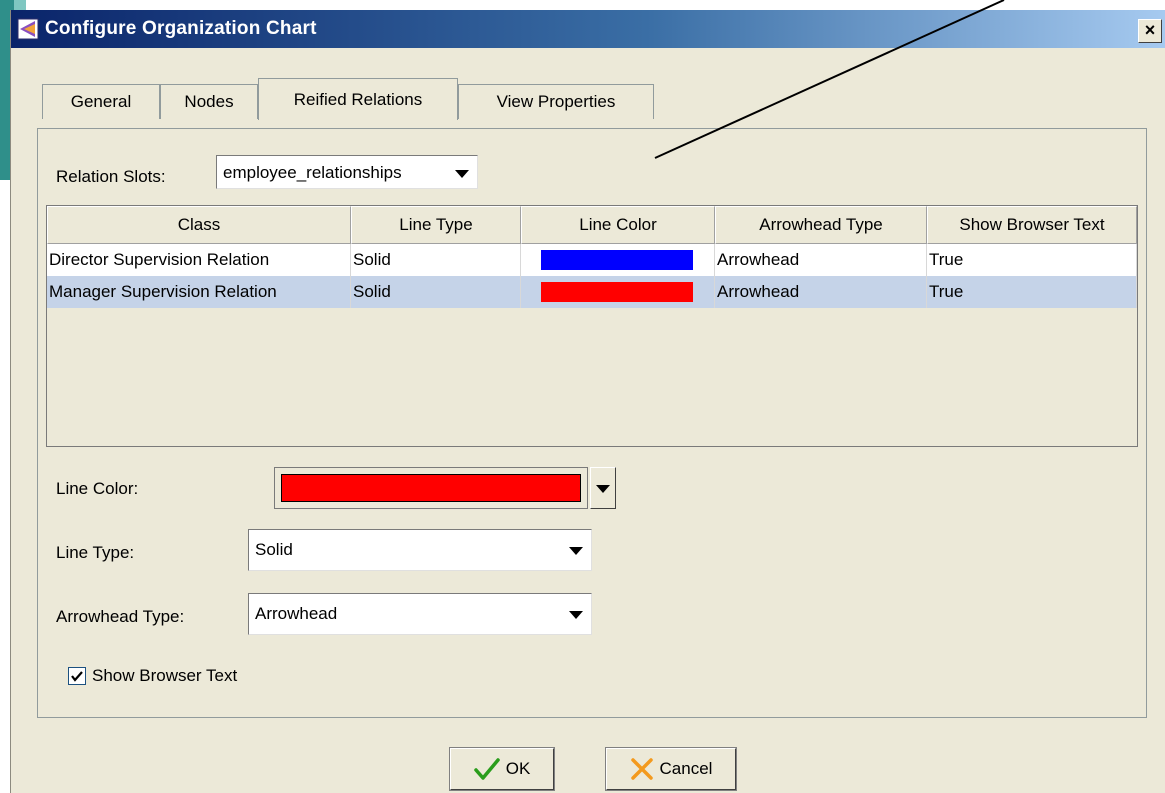  Describe the element at coordinates (829, 79) in the screenshot. I see `annotation-arrow-line` at that location.